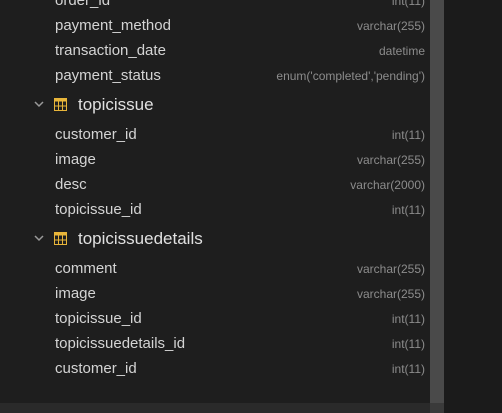 The width and height of the screenshot is (502, 413). Describe the element at coordinates (437, 201) in the screenshot. I see `scrollbar-thumb` at that location.